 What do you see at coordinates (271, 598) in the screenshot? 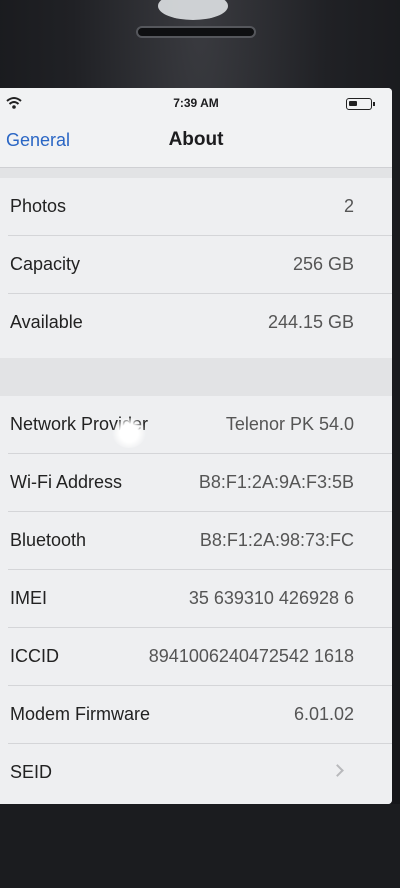
I see `row-value: 35 639310 426928 6` at bounding box center [271, 598].